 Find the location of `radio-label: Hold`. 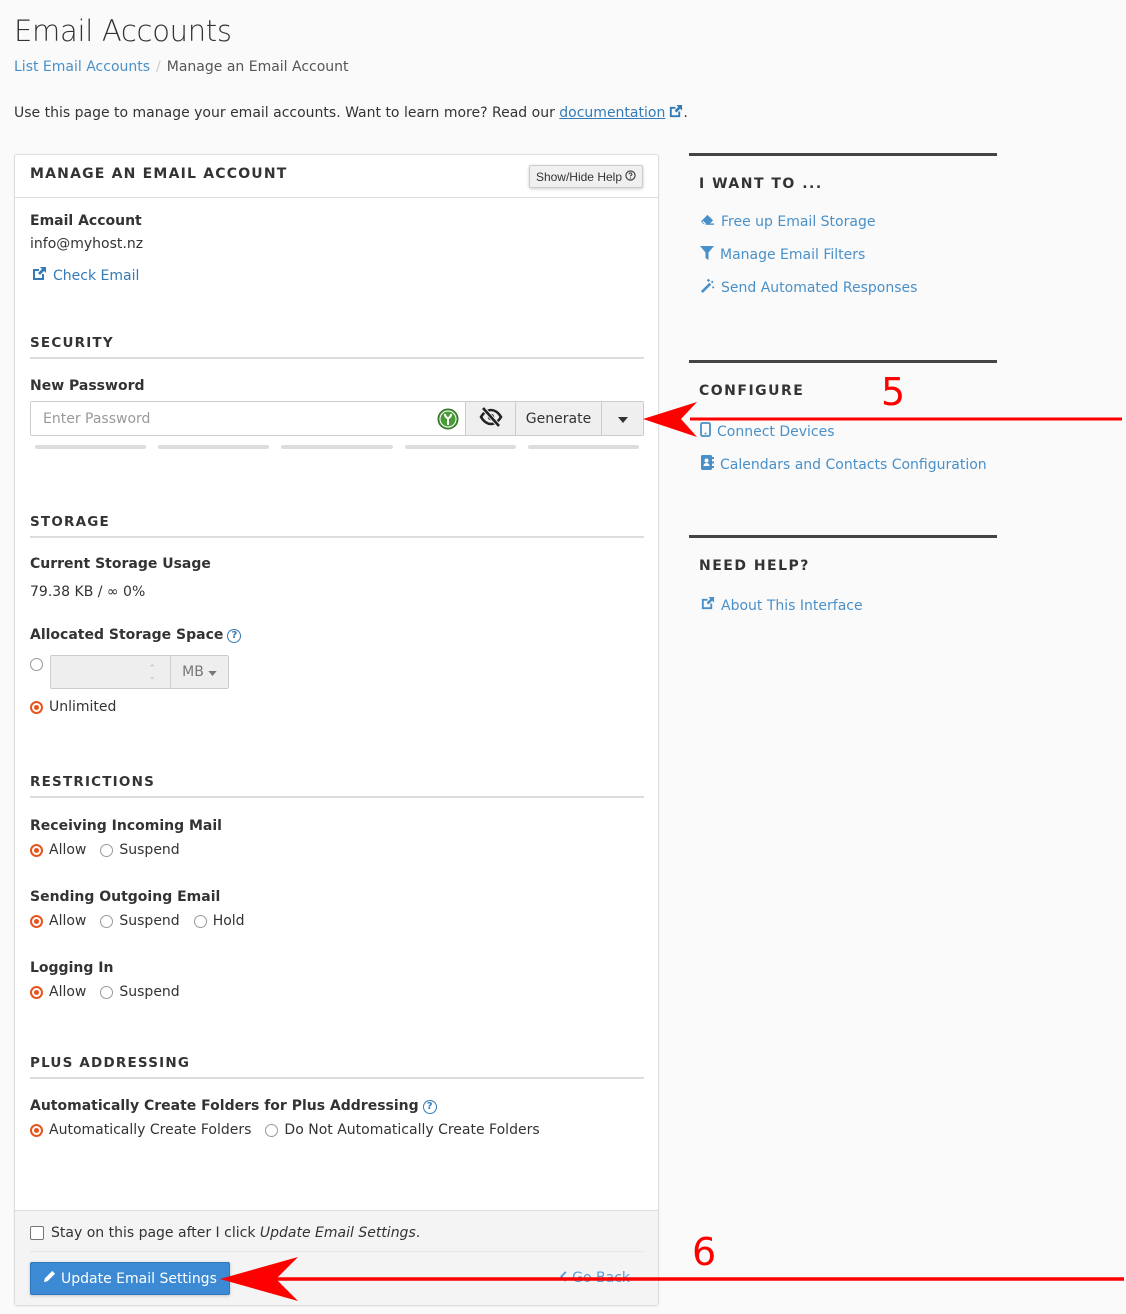

radio-label: Hold is located at coordinates (228, 921).